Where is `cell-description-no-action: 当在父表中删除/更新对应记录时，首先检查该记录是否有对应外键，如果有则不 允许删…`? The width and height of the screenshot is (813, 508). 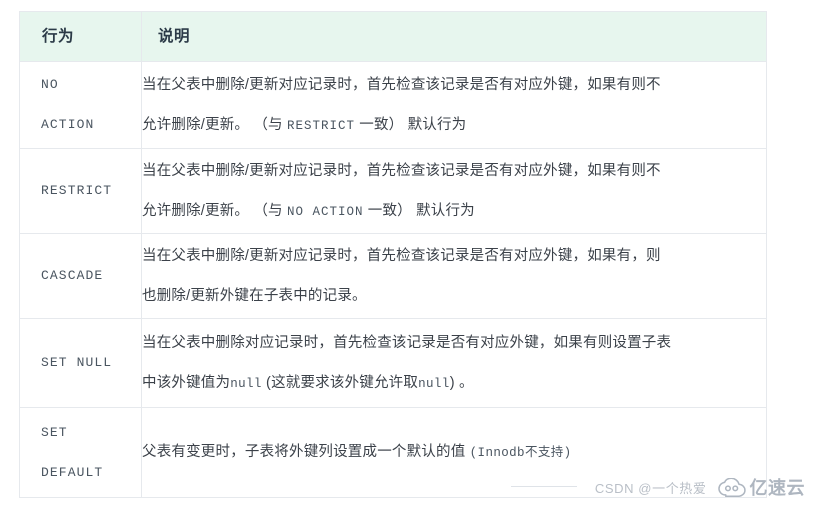
cell-description-no-action: 当在父表中删除/更新对应记录时，首先检查该记录是否有对应外键，如果有则不 允许删… is located at coordinates (454, 105).